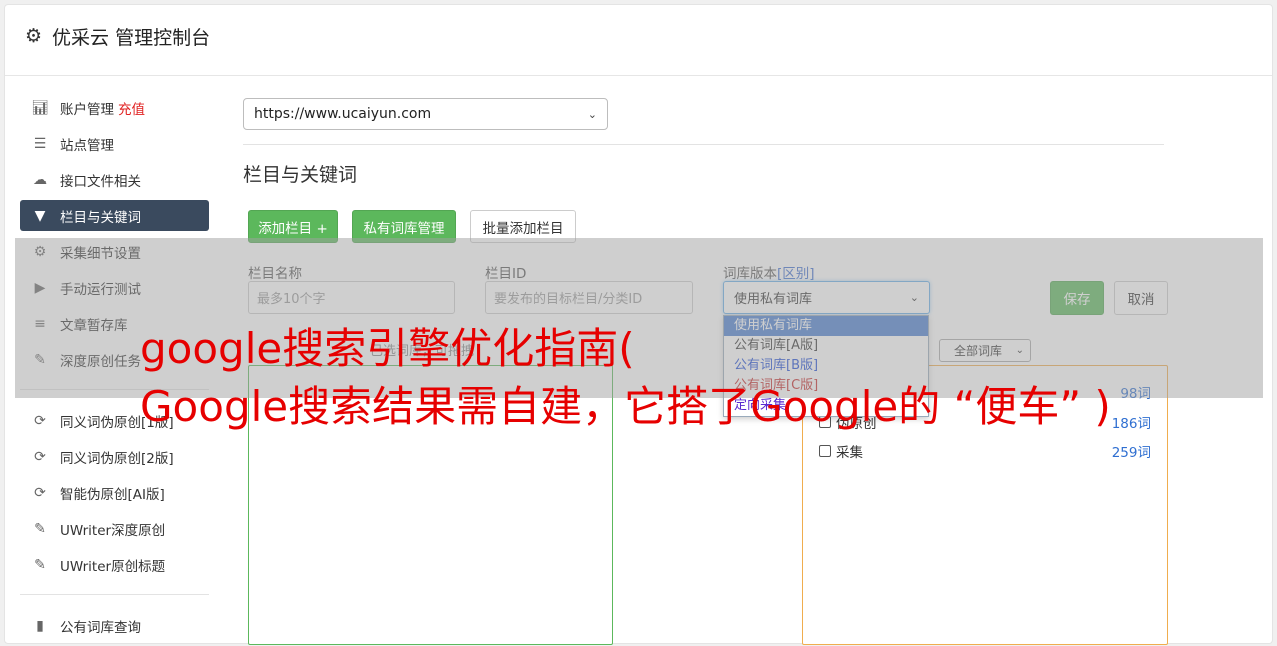 This screenshot has height=646, width=1277. What do you see at coordinates (351, 297) in the screenshot?
I see `column-name-input: 最多10个字` at bounding box center [351, 297].